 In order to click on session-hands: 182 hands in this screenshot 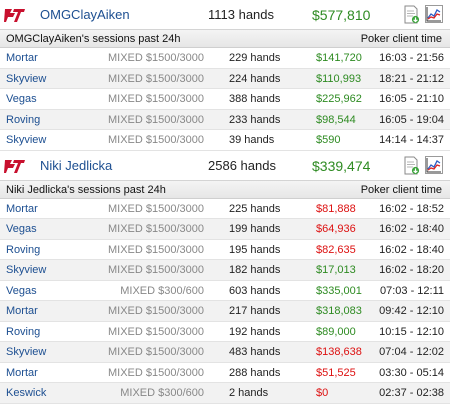, I will do `click(255, 270)`.